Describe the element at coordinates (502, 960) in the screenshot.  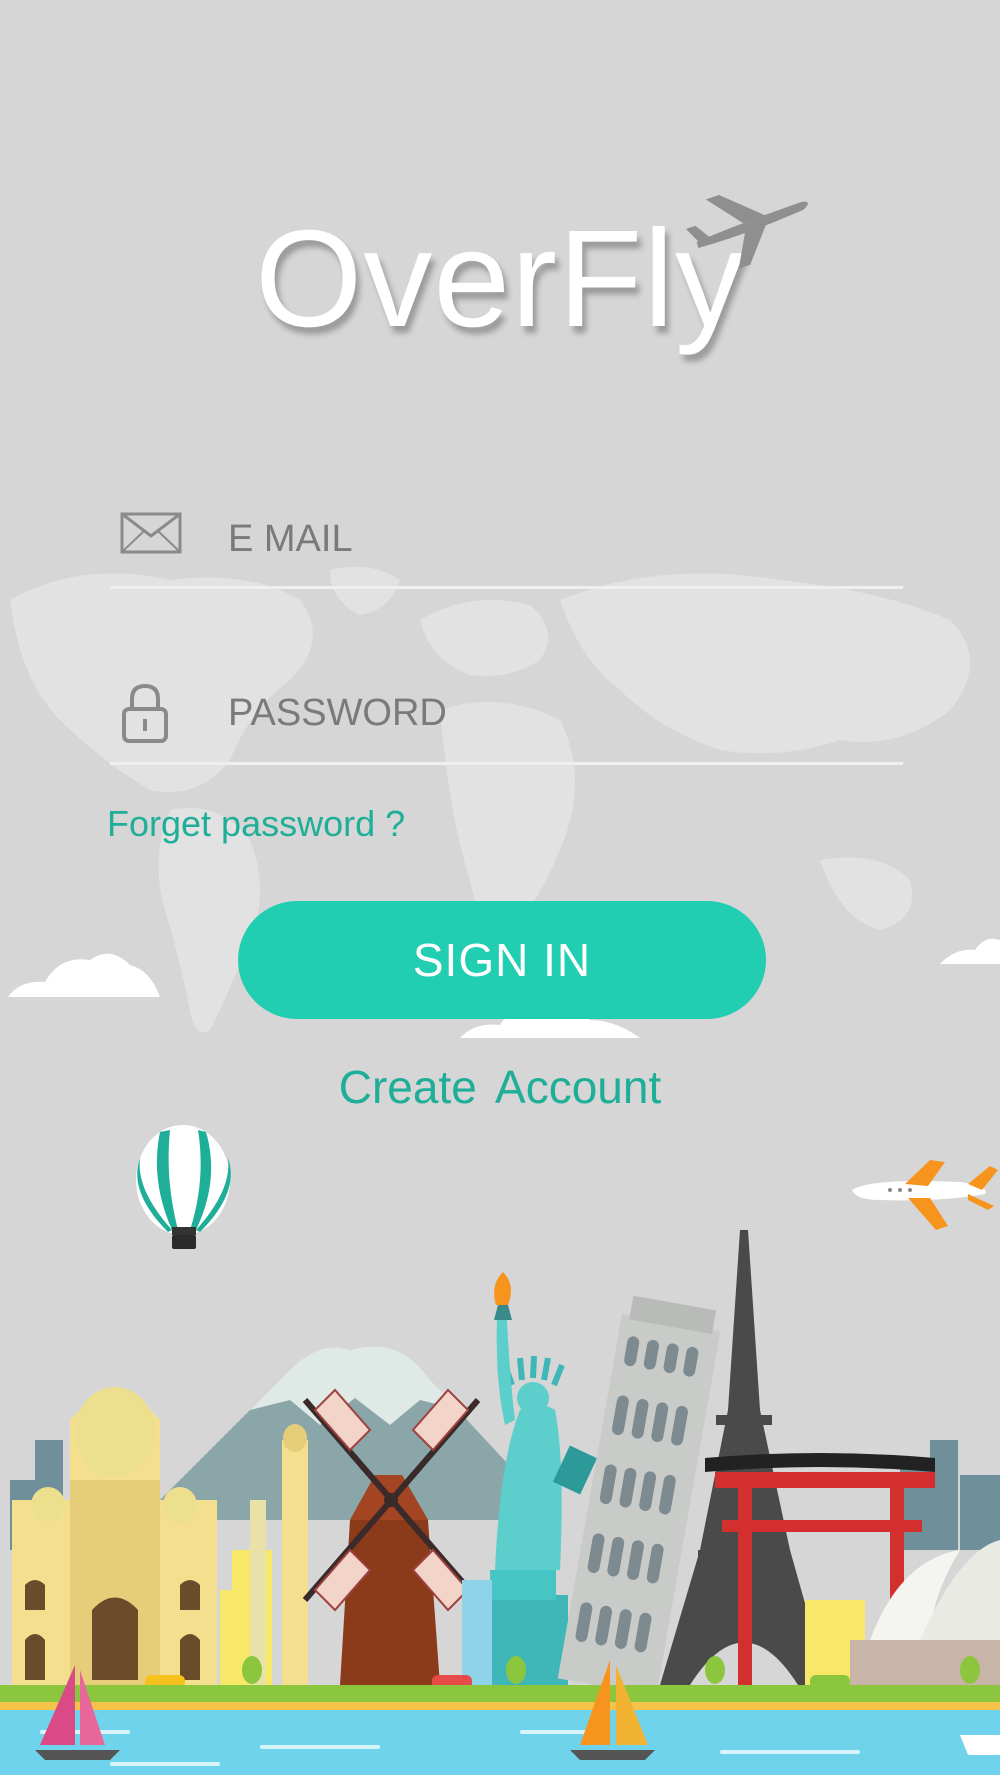
I see `sign-in-button: SIGN IN` at that location.